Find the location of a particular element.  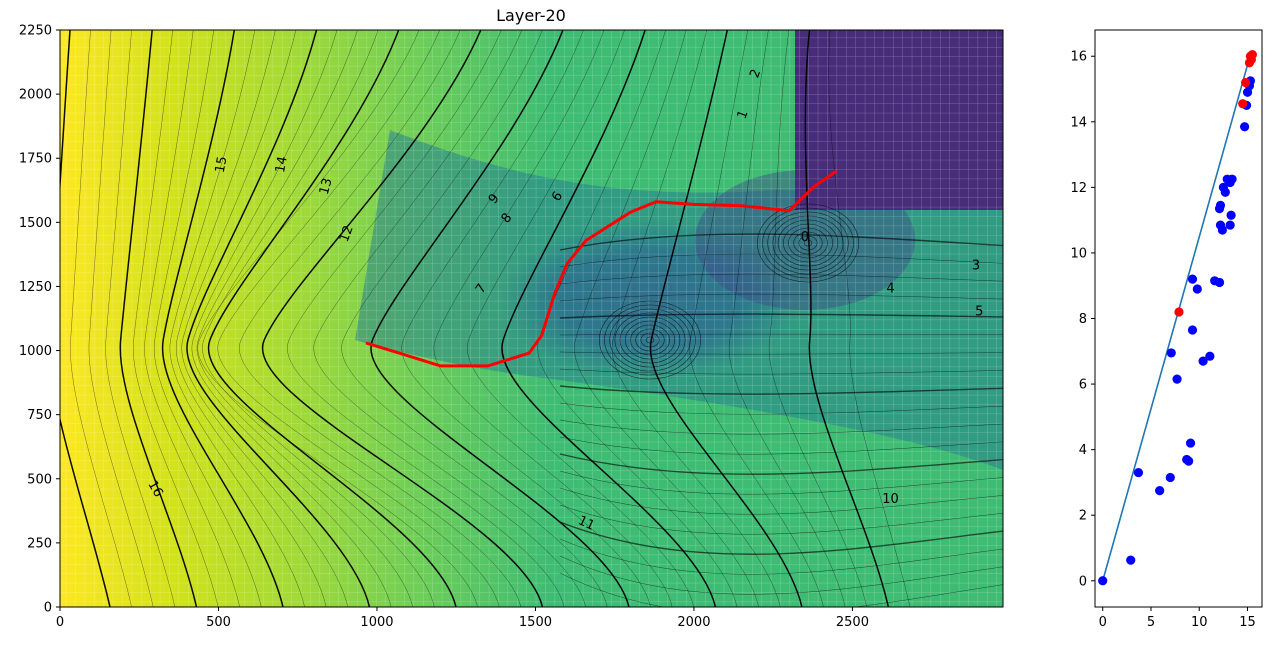

chart-title: Layer-20 is located at coordinates (531, 15).